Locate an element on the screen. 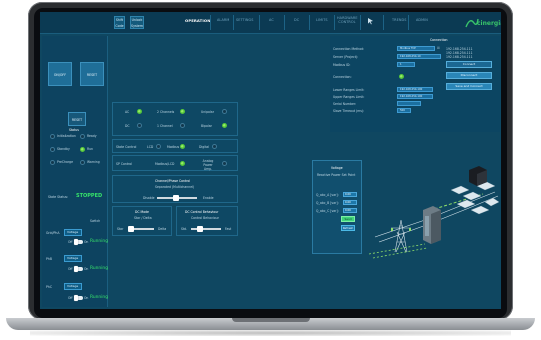  on-off-button: ON/OFF is located at coordinates (60, 74).